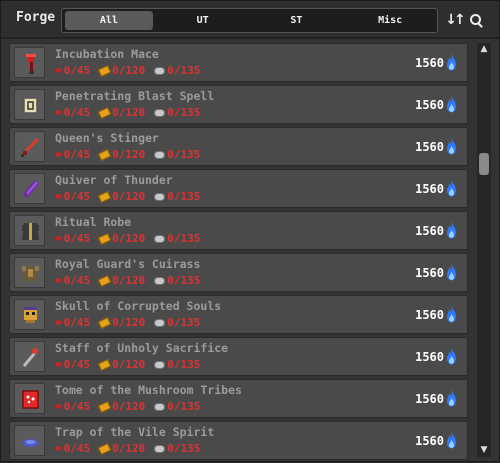  I want to click on tab-all: All, so click(109, 20).